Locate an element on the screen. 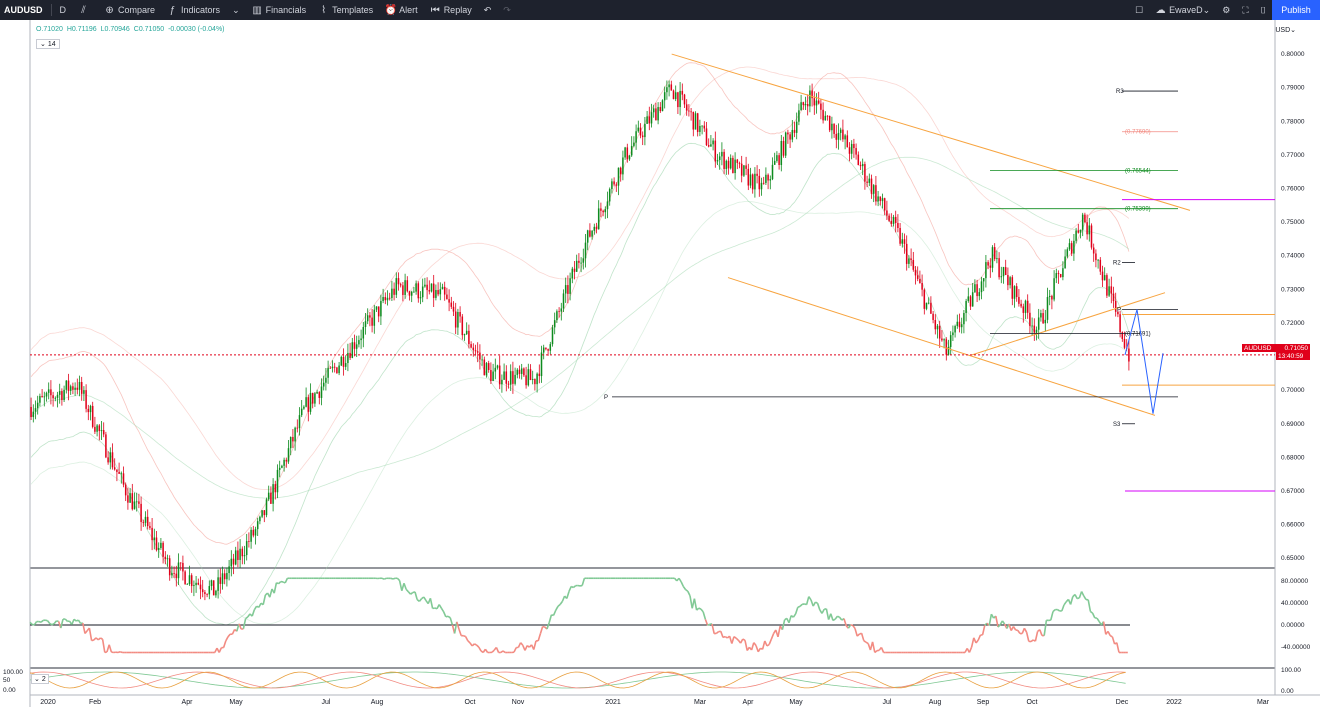  indicator2-collapse-button: ⌄ 2 is located at coordinates (40, 679).